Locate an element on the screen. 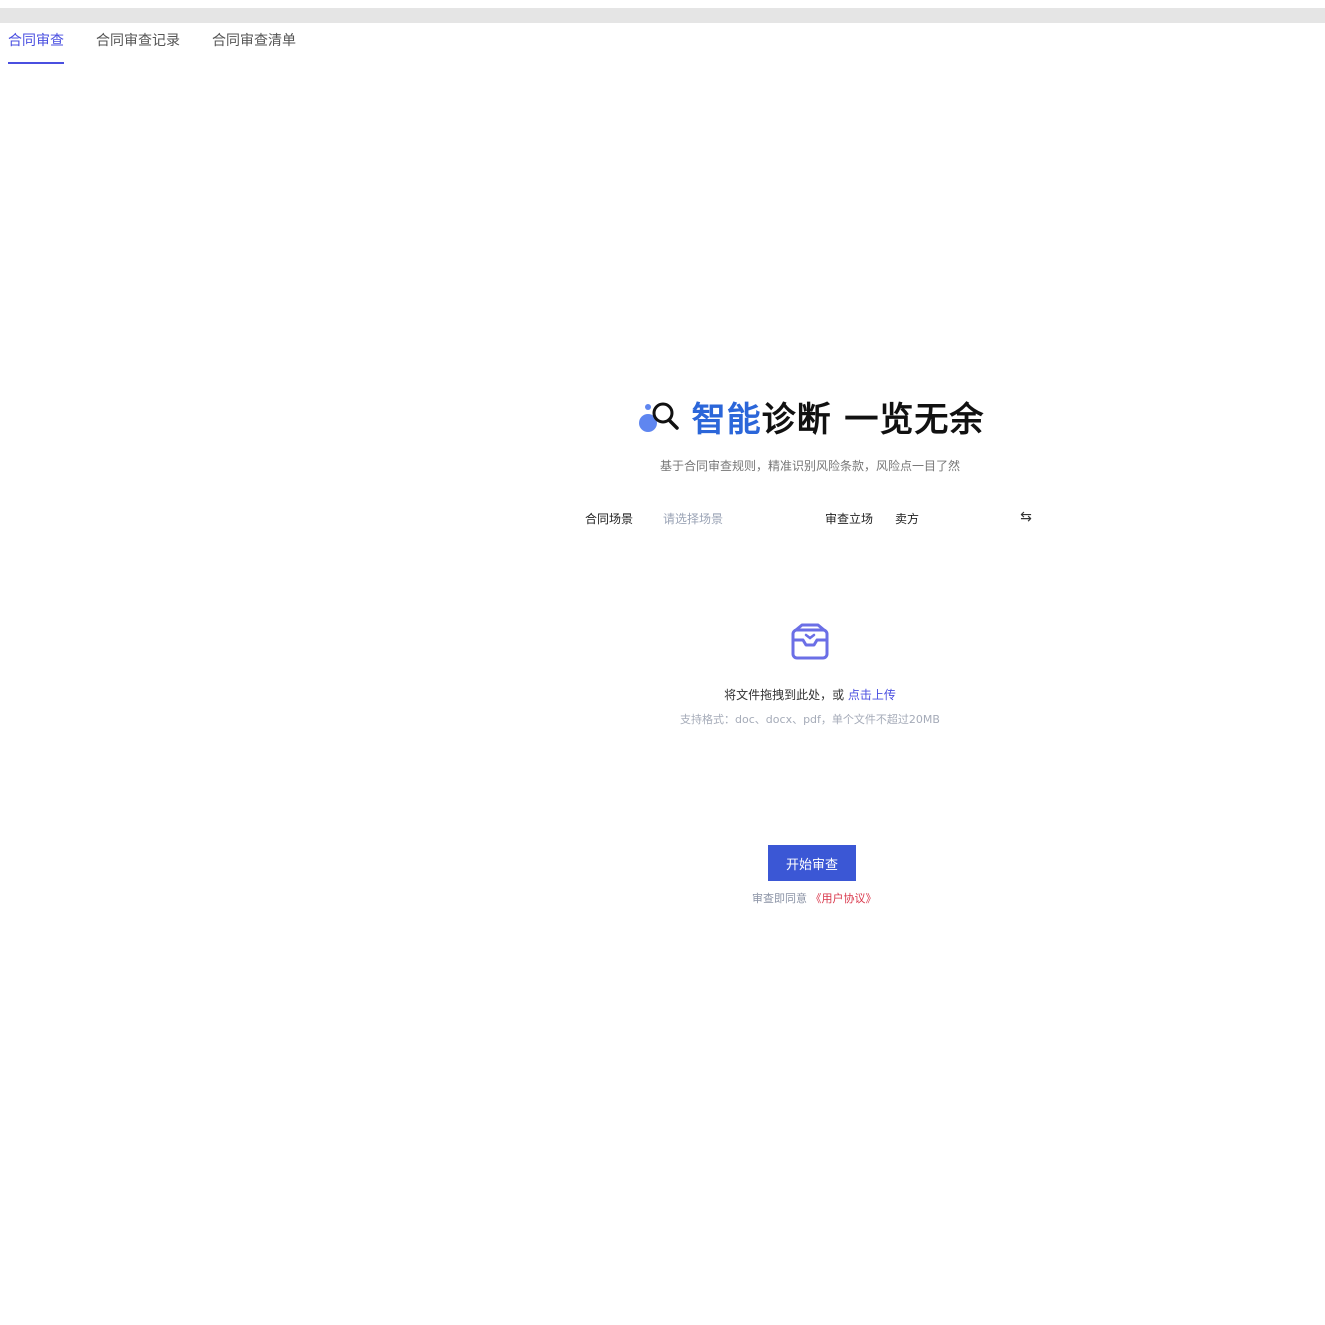 This screenshot has height=1325, width=1325. upload-hint: 支持格式：doc、docx、pdf，单个文件不超过20MB is located at coordinates (810, 719).